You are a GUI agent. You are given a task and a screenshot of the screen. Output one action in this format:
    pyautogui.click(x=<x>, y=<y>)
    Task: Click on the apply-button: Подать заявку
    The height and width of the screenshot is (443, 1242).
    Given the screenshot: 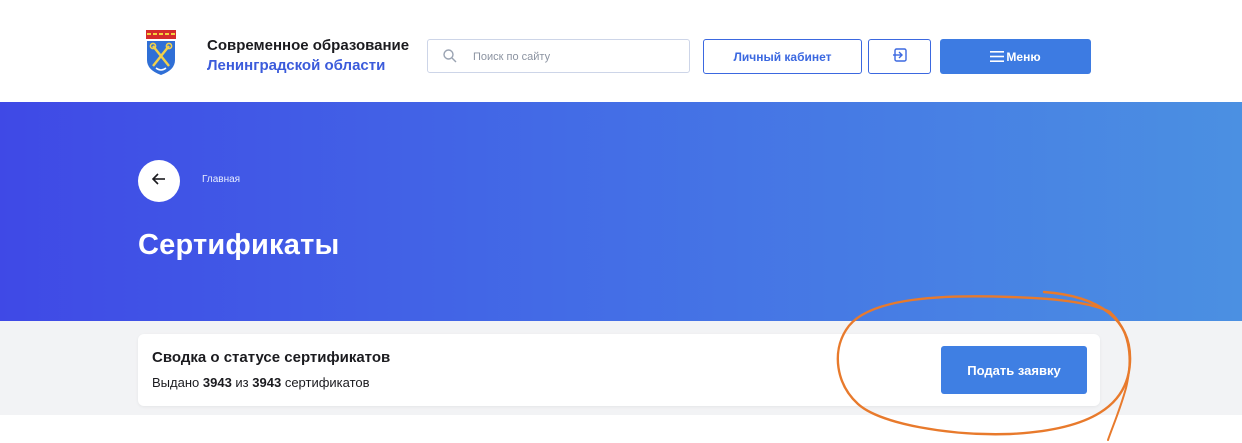 What is the action you would take?
    pyautogui.click(x=1014, y=370)
    